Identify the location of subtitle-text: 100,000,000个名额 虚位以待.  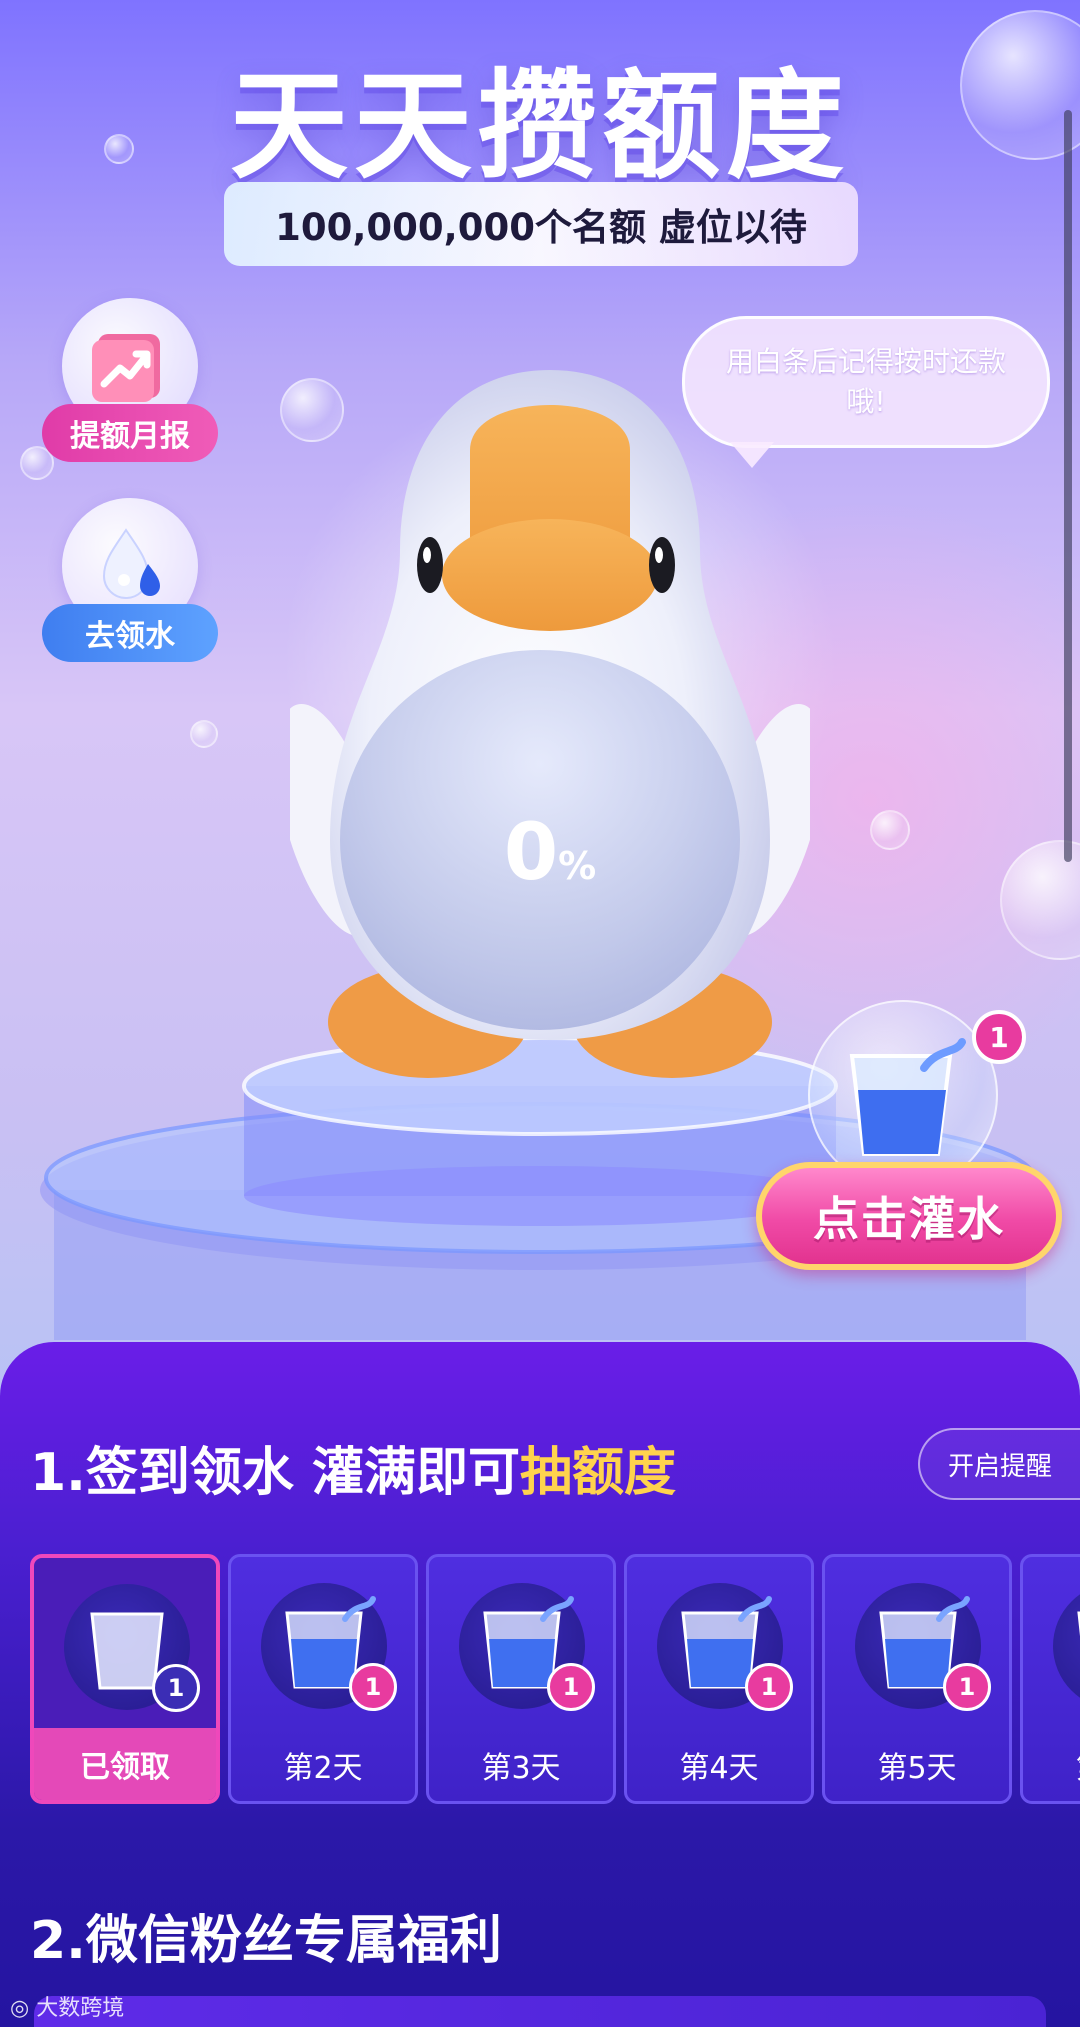
(541, 227).